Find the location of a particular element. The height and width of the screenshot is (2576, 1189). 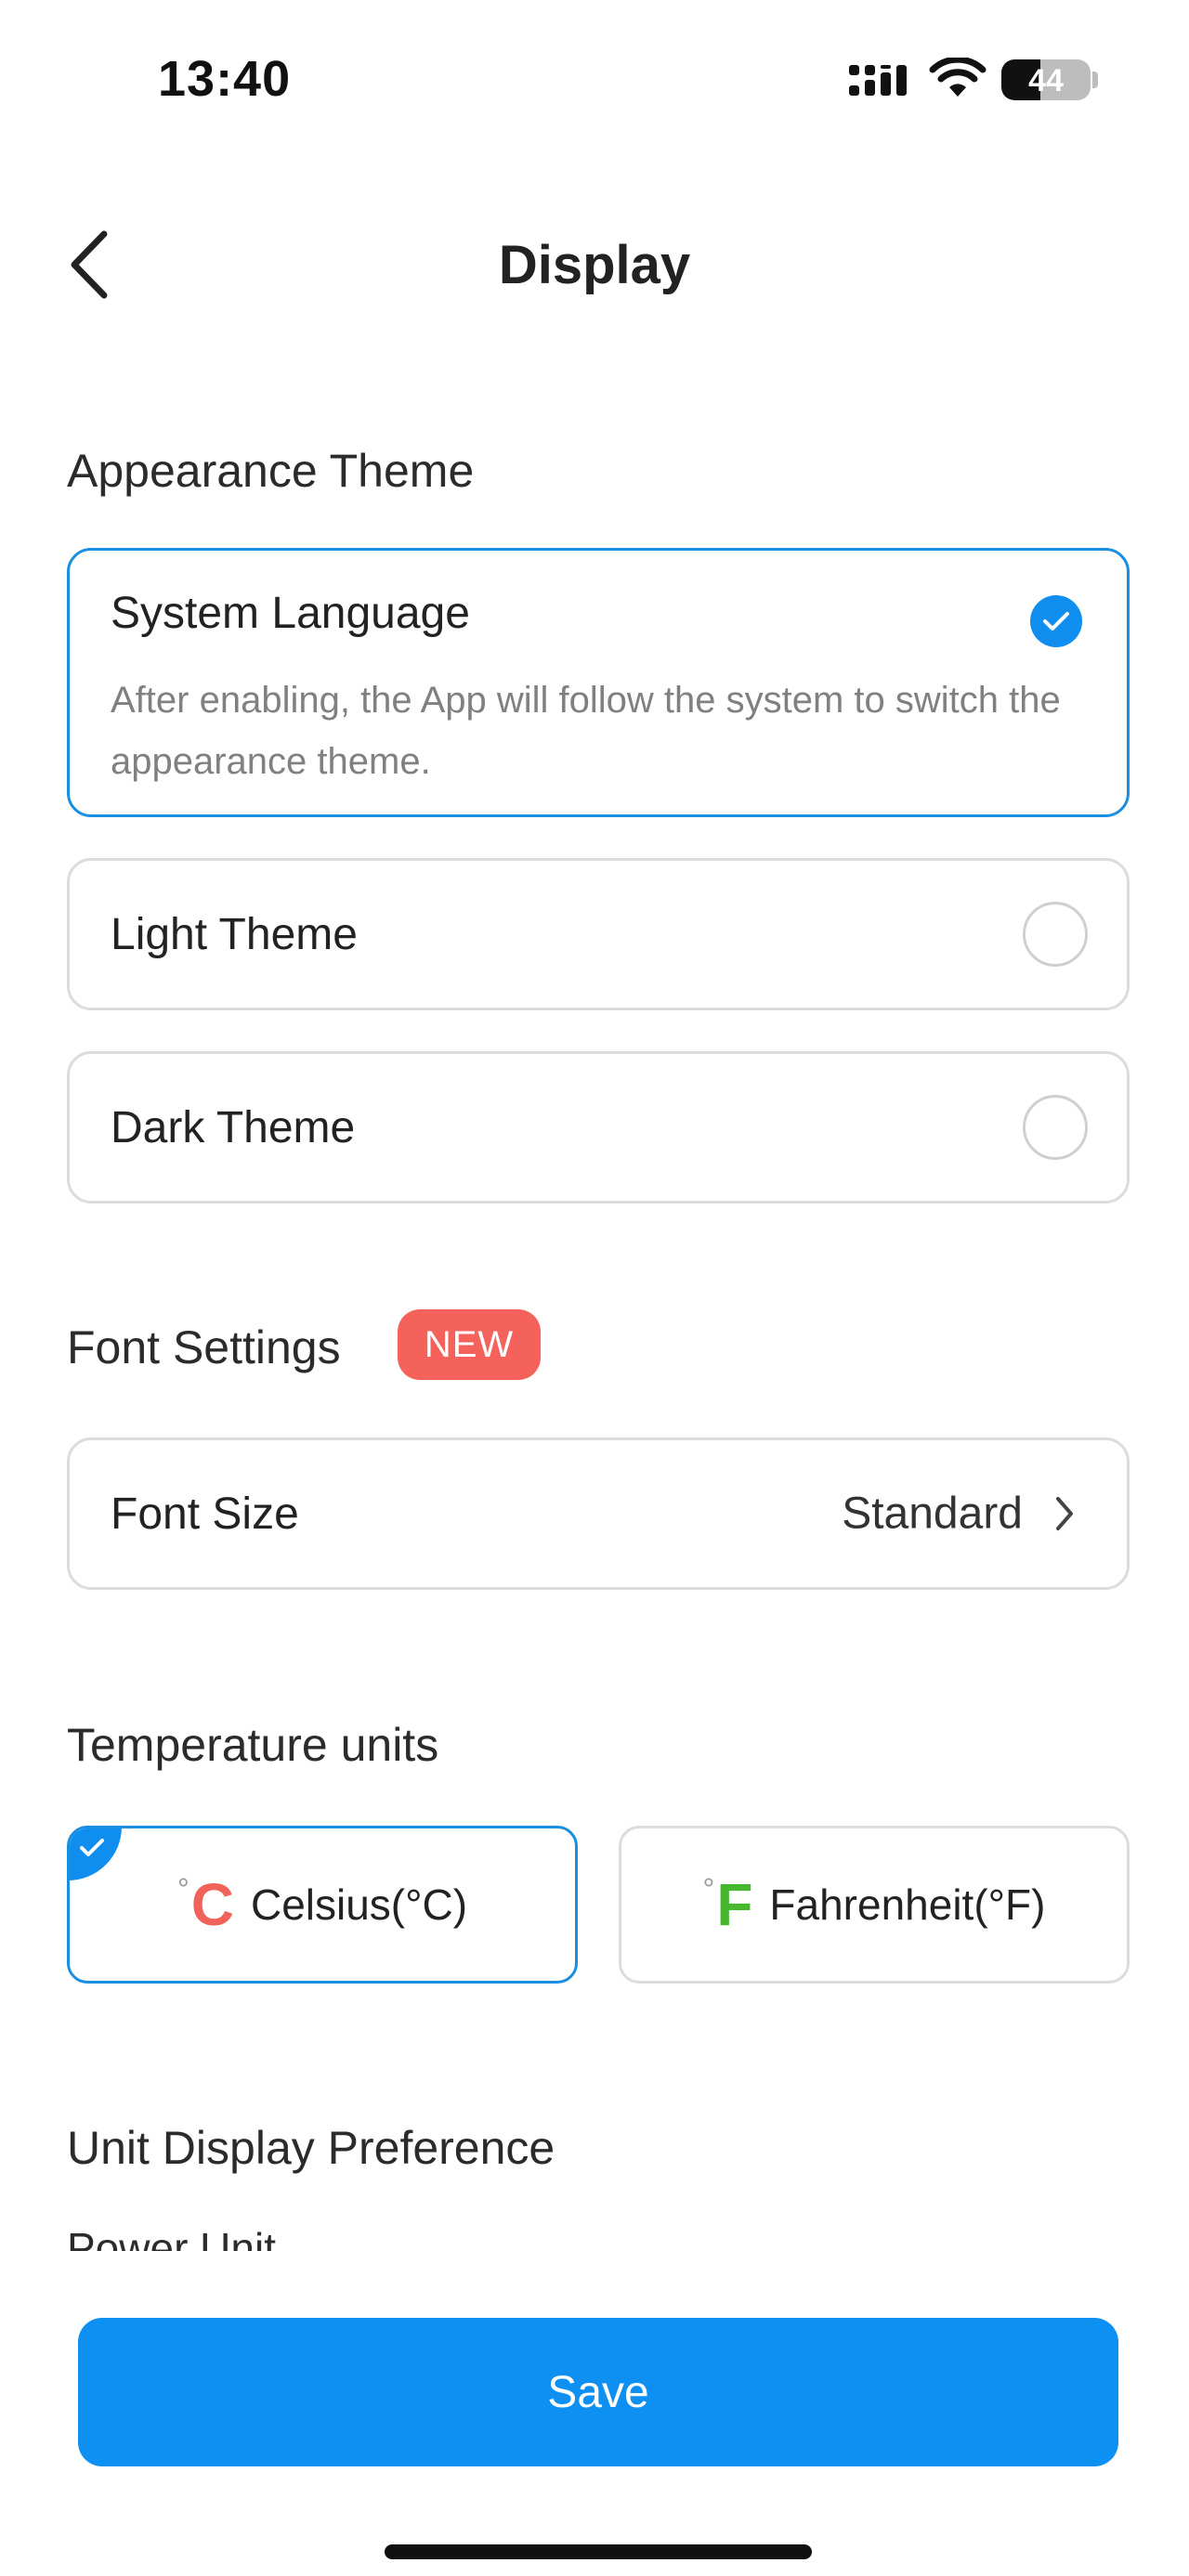

temperature-option-fahrenheit: ° F Fahrenheit(°F) is located at coordinates (874, 1905).